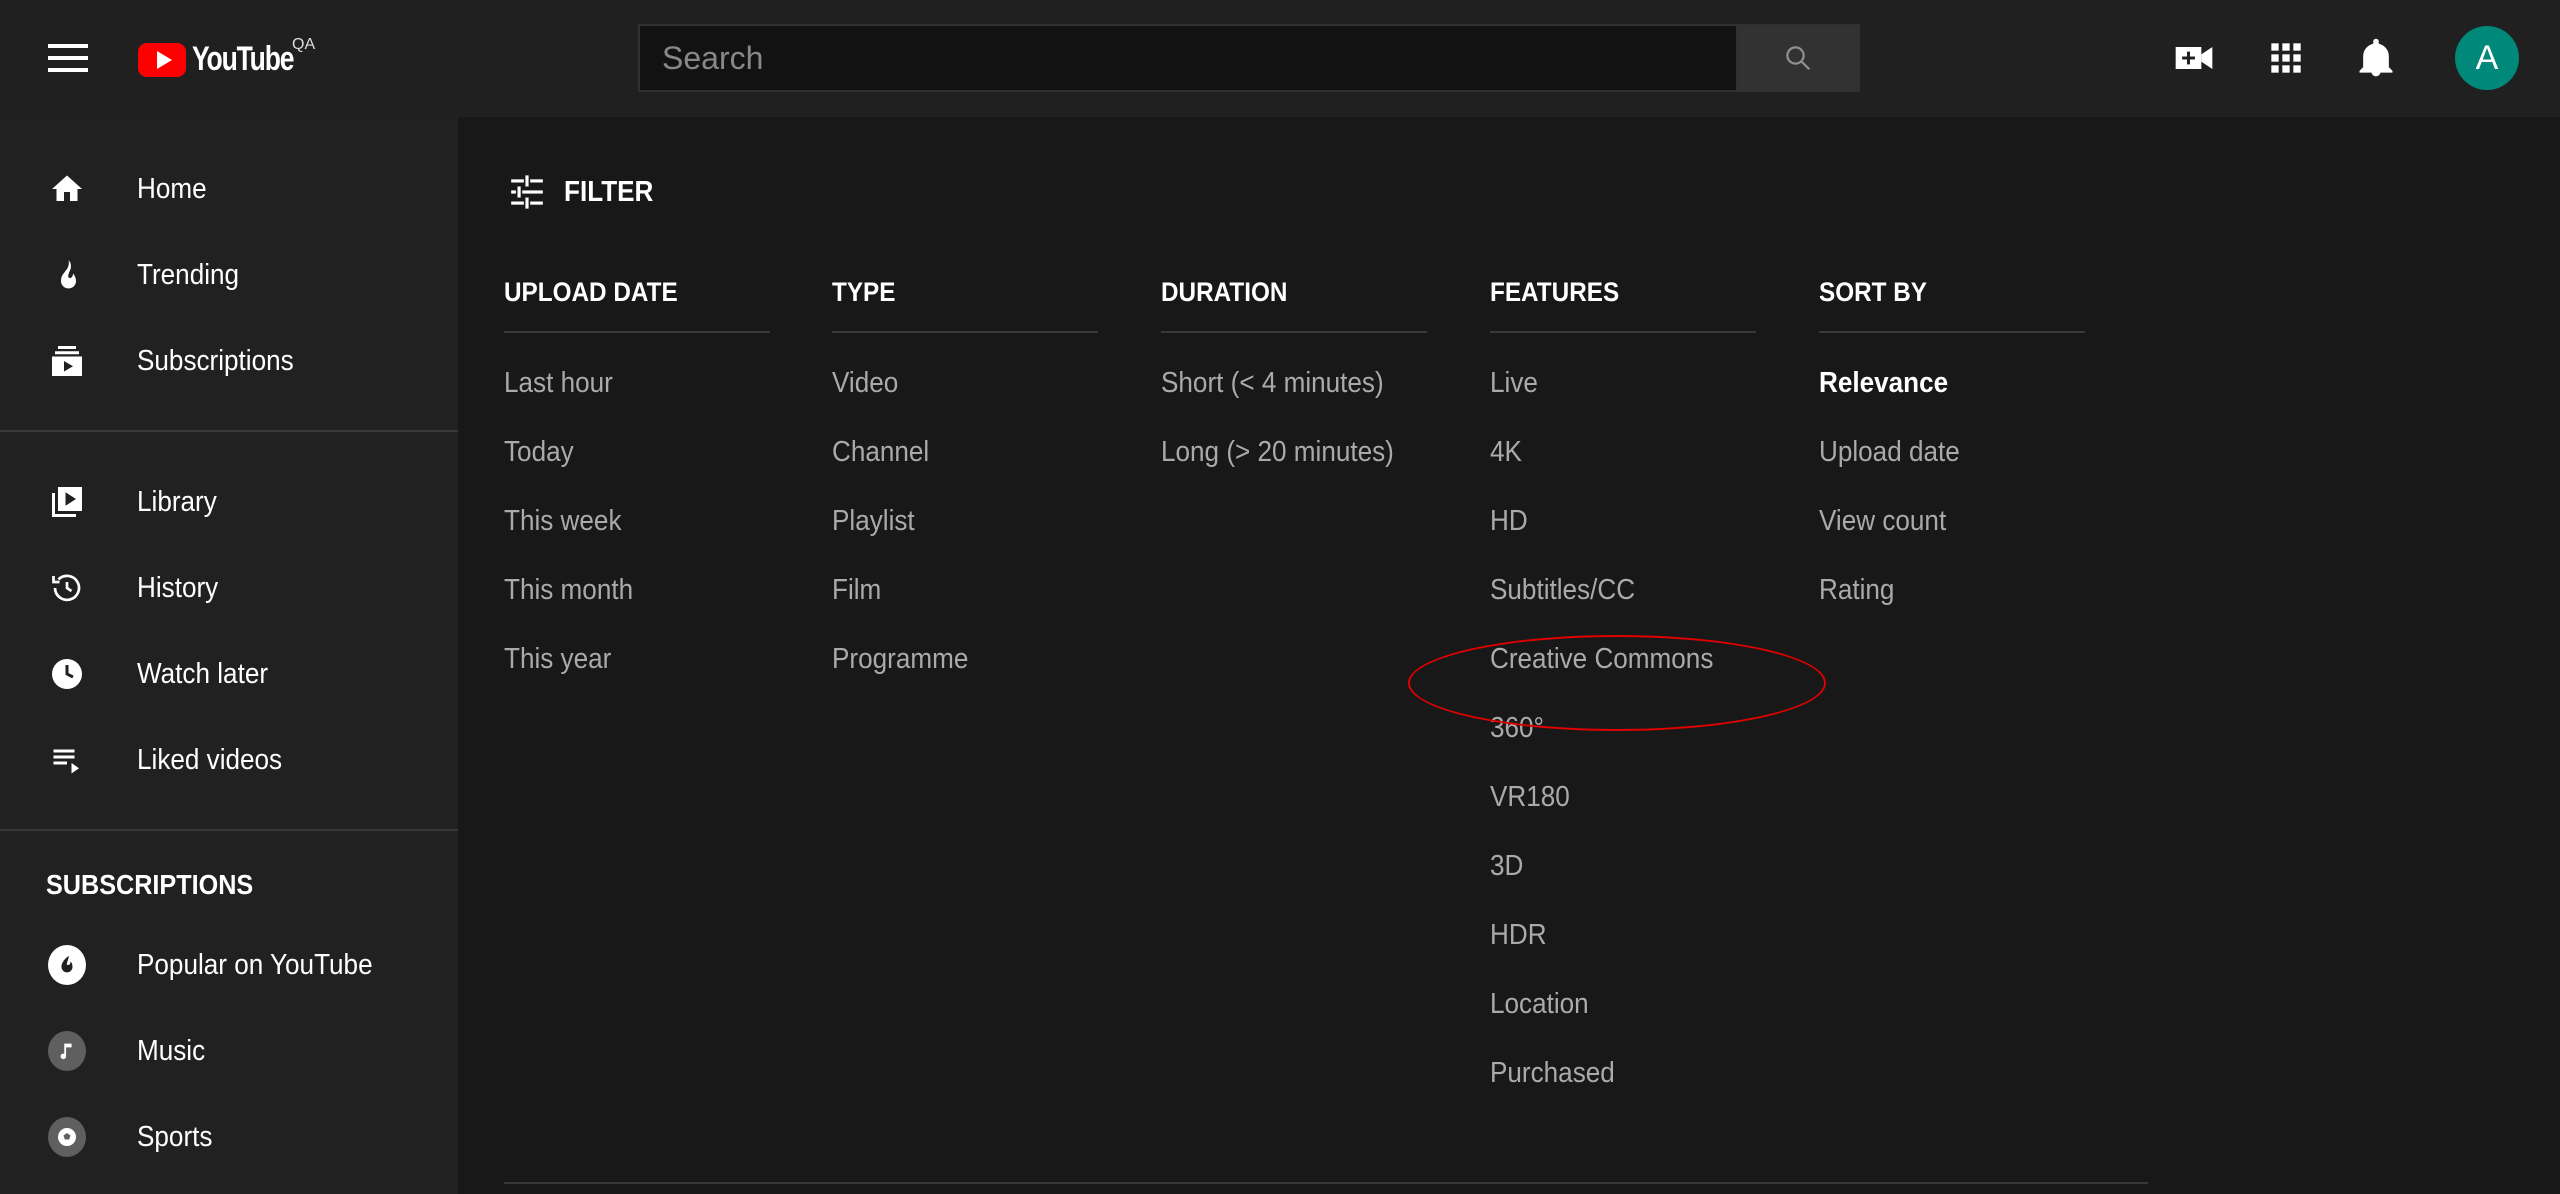  What do you see at coordinates (1609, 742) in the screenshot?
I see `filter-option-360: 360°` at bounding box center [1609, 742].